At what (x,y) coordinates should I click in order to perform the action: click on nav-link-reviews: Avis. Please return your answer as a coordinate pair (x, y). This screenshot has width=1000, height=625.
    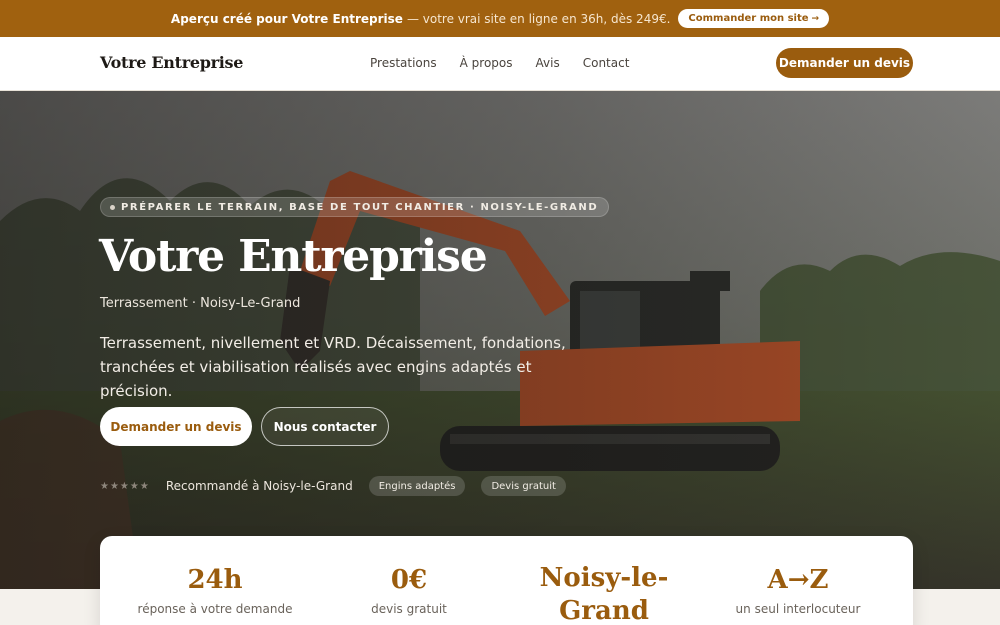
    Looking at the image, I should click on (548, 63).